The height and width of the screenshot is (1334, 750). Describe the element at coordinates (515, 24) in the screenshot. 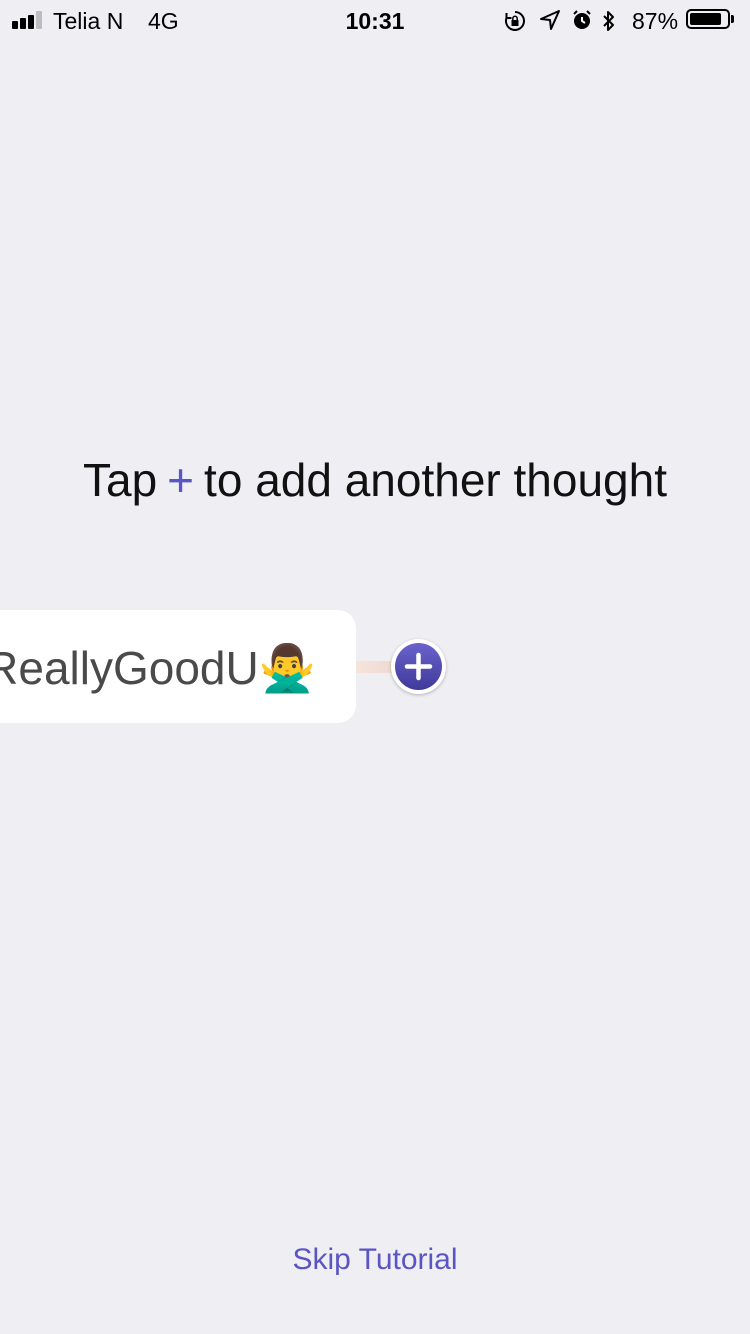

I see `rotation-lock-icon` at that location.